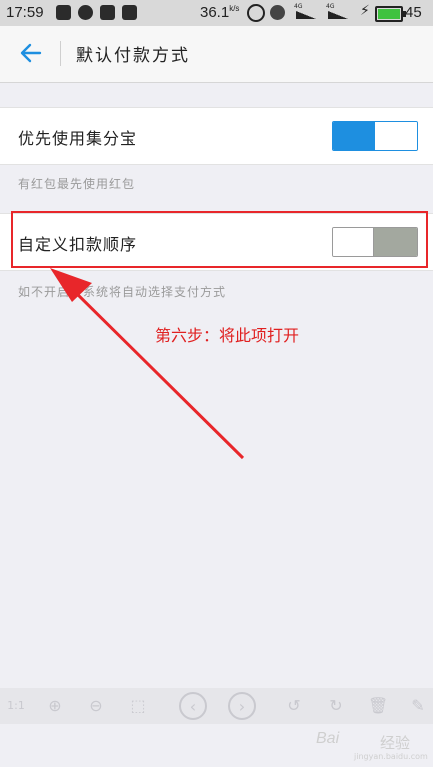 The image size is (433, 767). I want to click on bell-notification-icon, so click(107, 12).